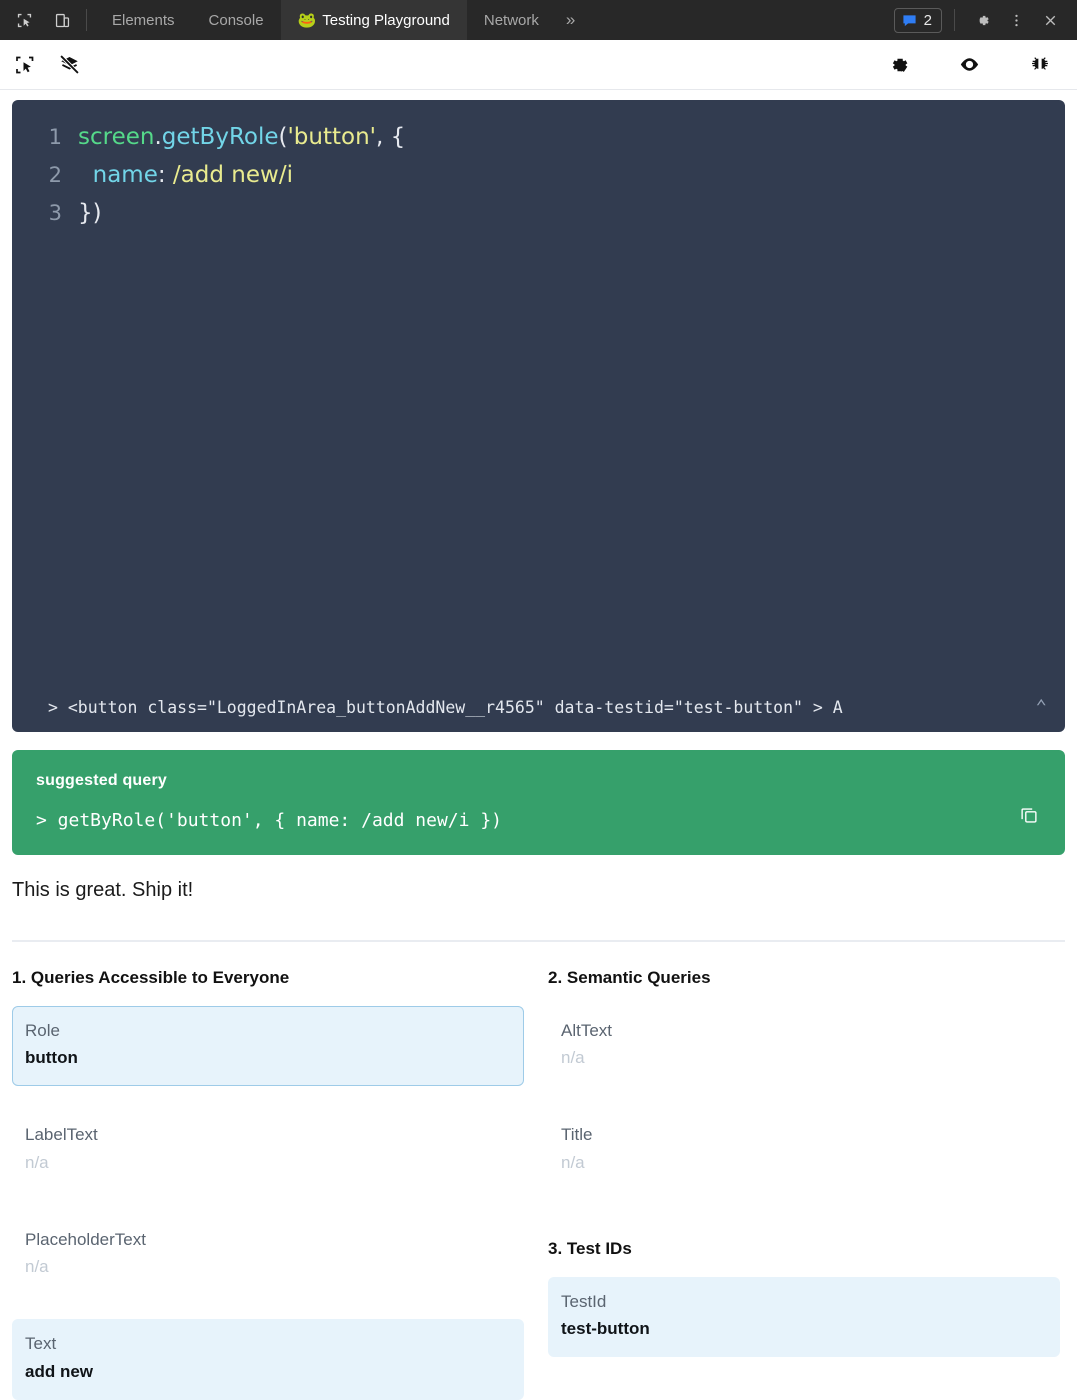 Image resolution: width=1077 pixels, height=1400 pixels. I want to click on tab-elements: Elements, so click(143, 20).